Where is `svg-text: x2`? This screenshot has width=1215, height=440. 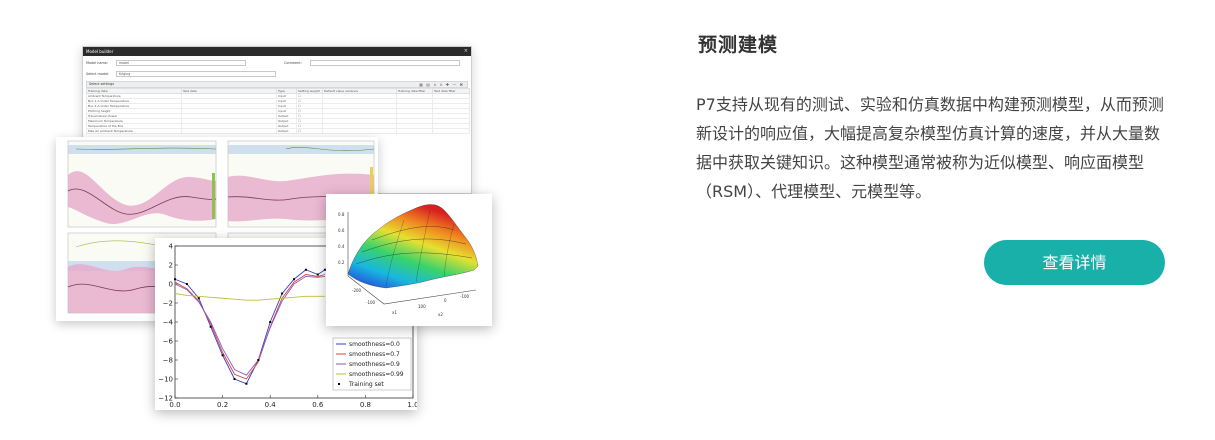
svg-text: x2 is located at coordinates (440, 314).